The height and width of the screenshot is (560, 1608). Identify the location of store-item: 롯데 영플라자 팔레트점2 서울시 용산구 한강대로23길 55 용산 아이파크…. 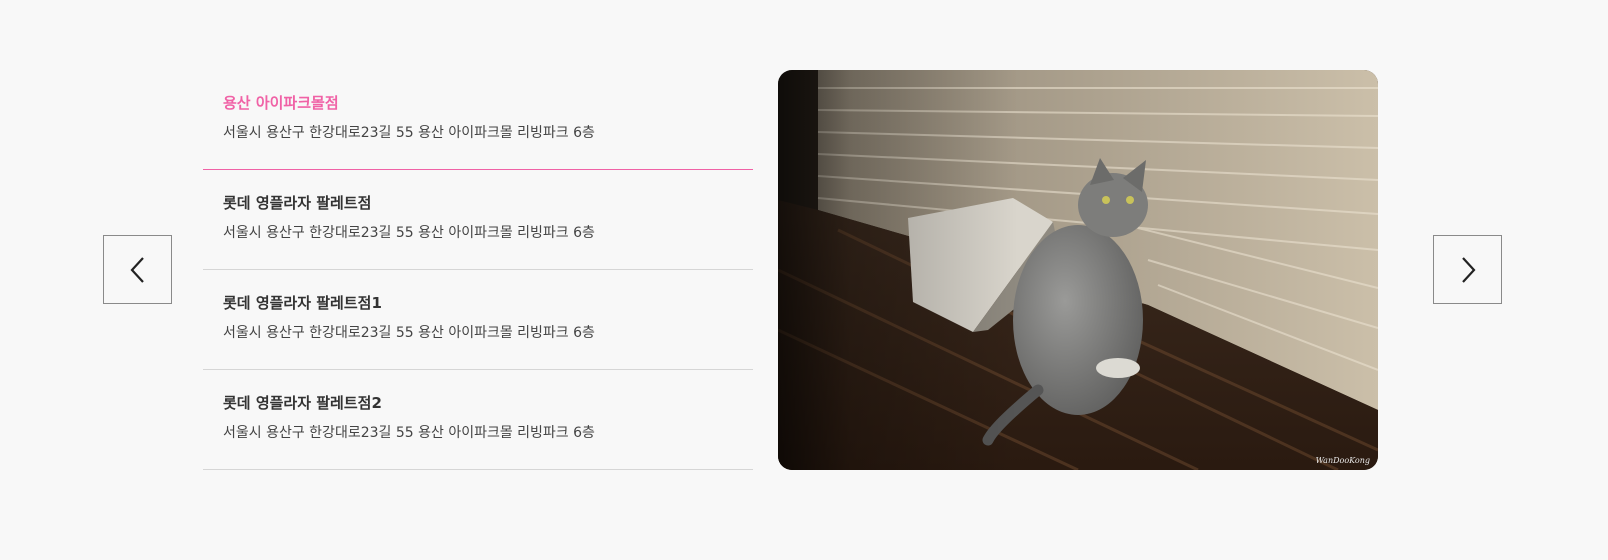
(478, 420).